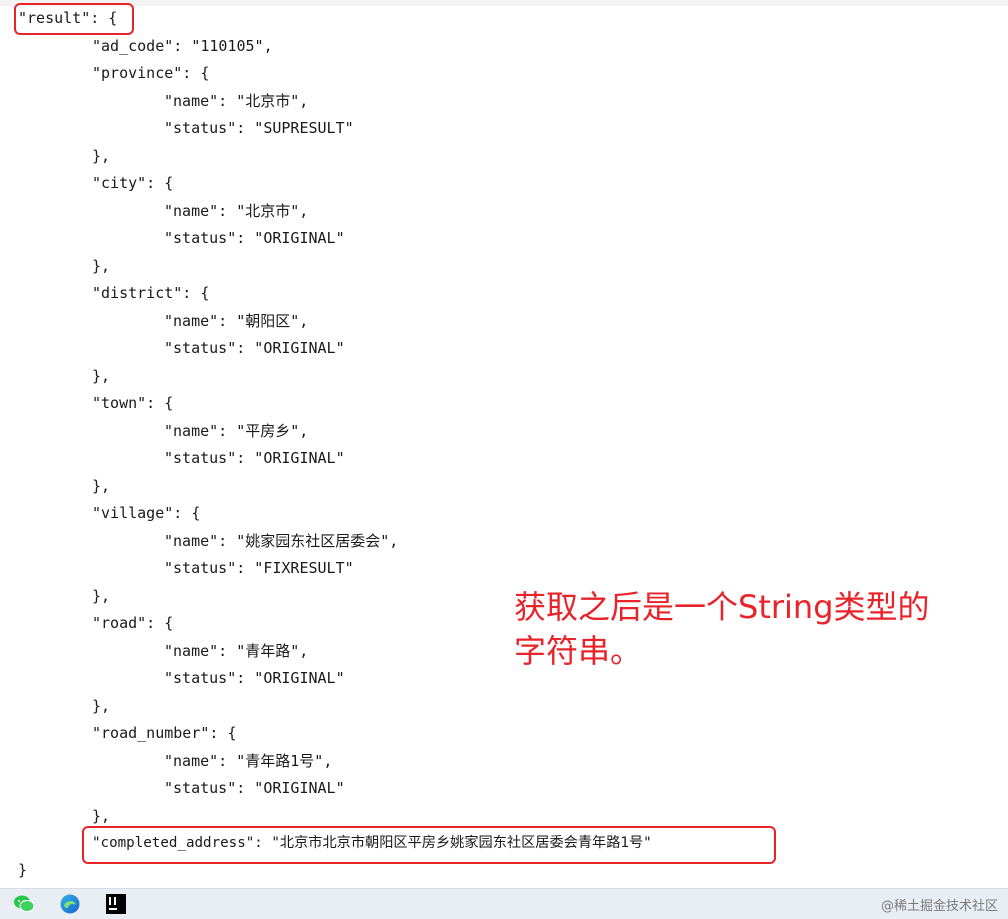 This screenshot has height=919, width=1008. Describe the element at coordinates (133, 183) in the screenshot. I see `json-line: "city": {` at that location.